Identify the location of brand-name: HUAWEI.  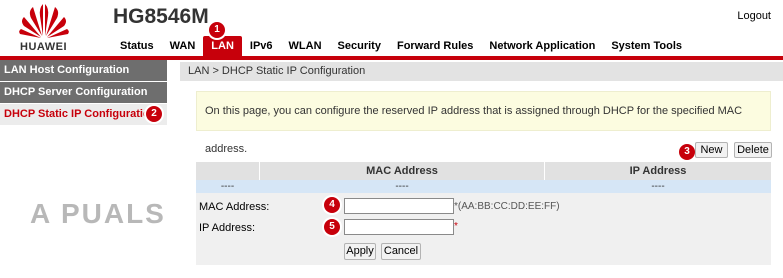
(43, 47).